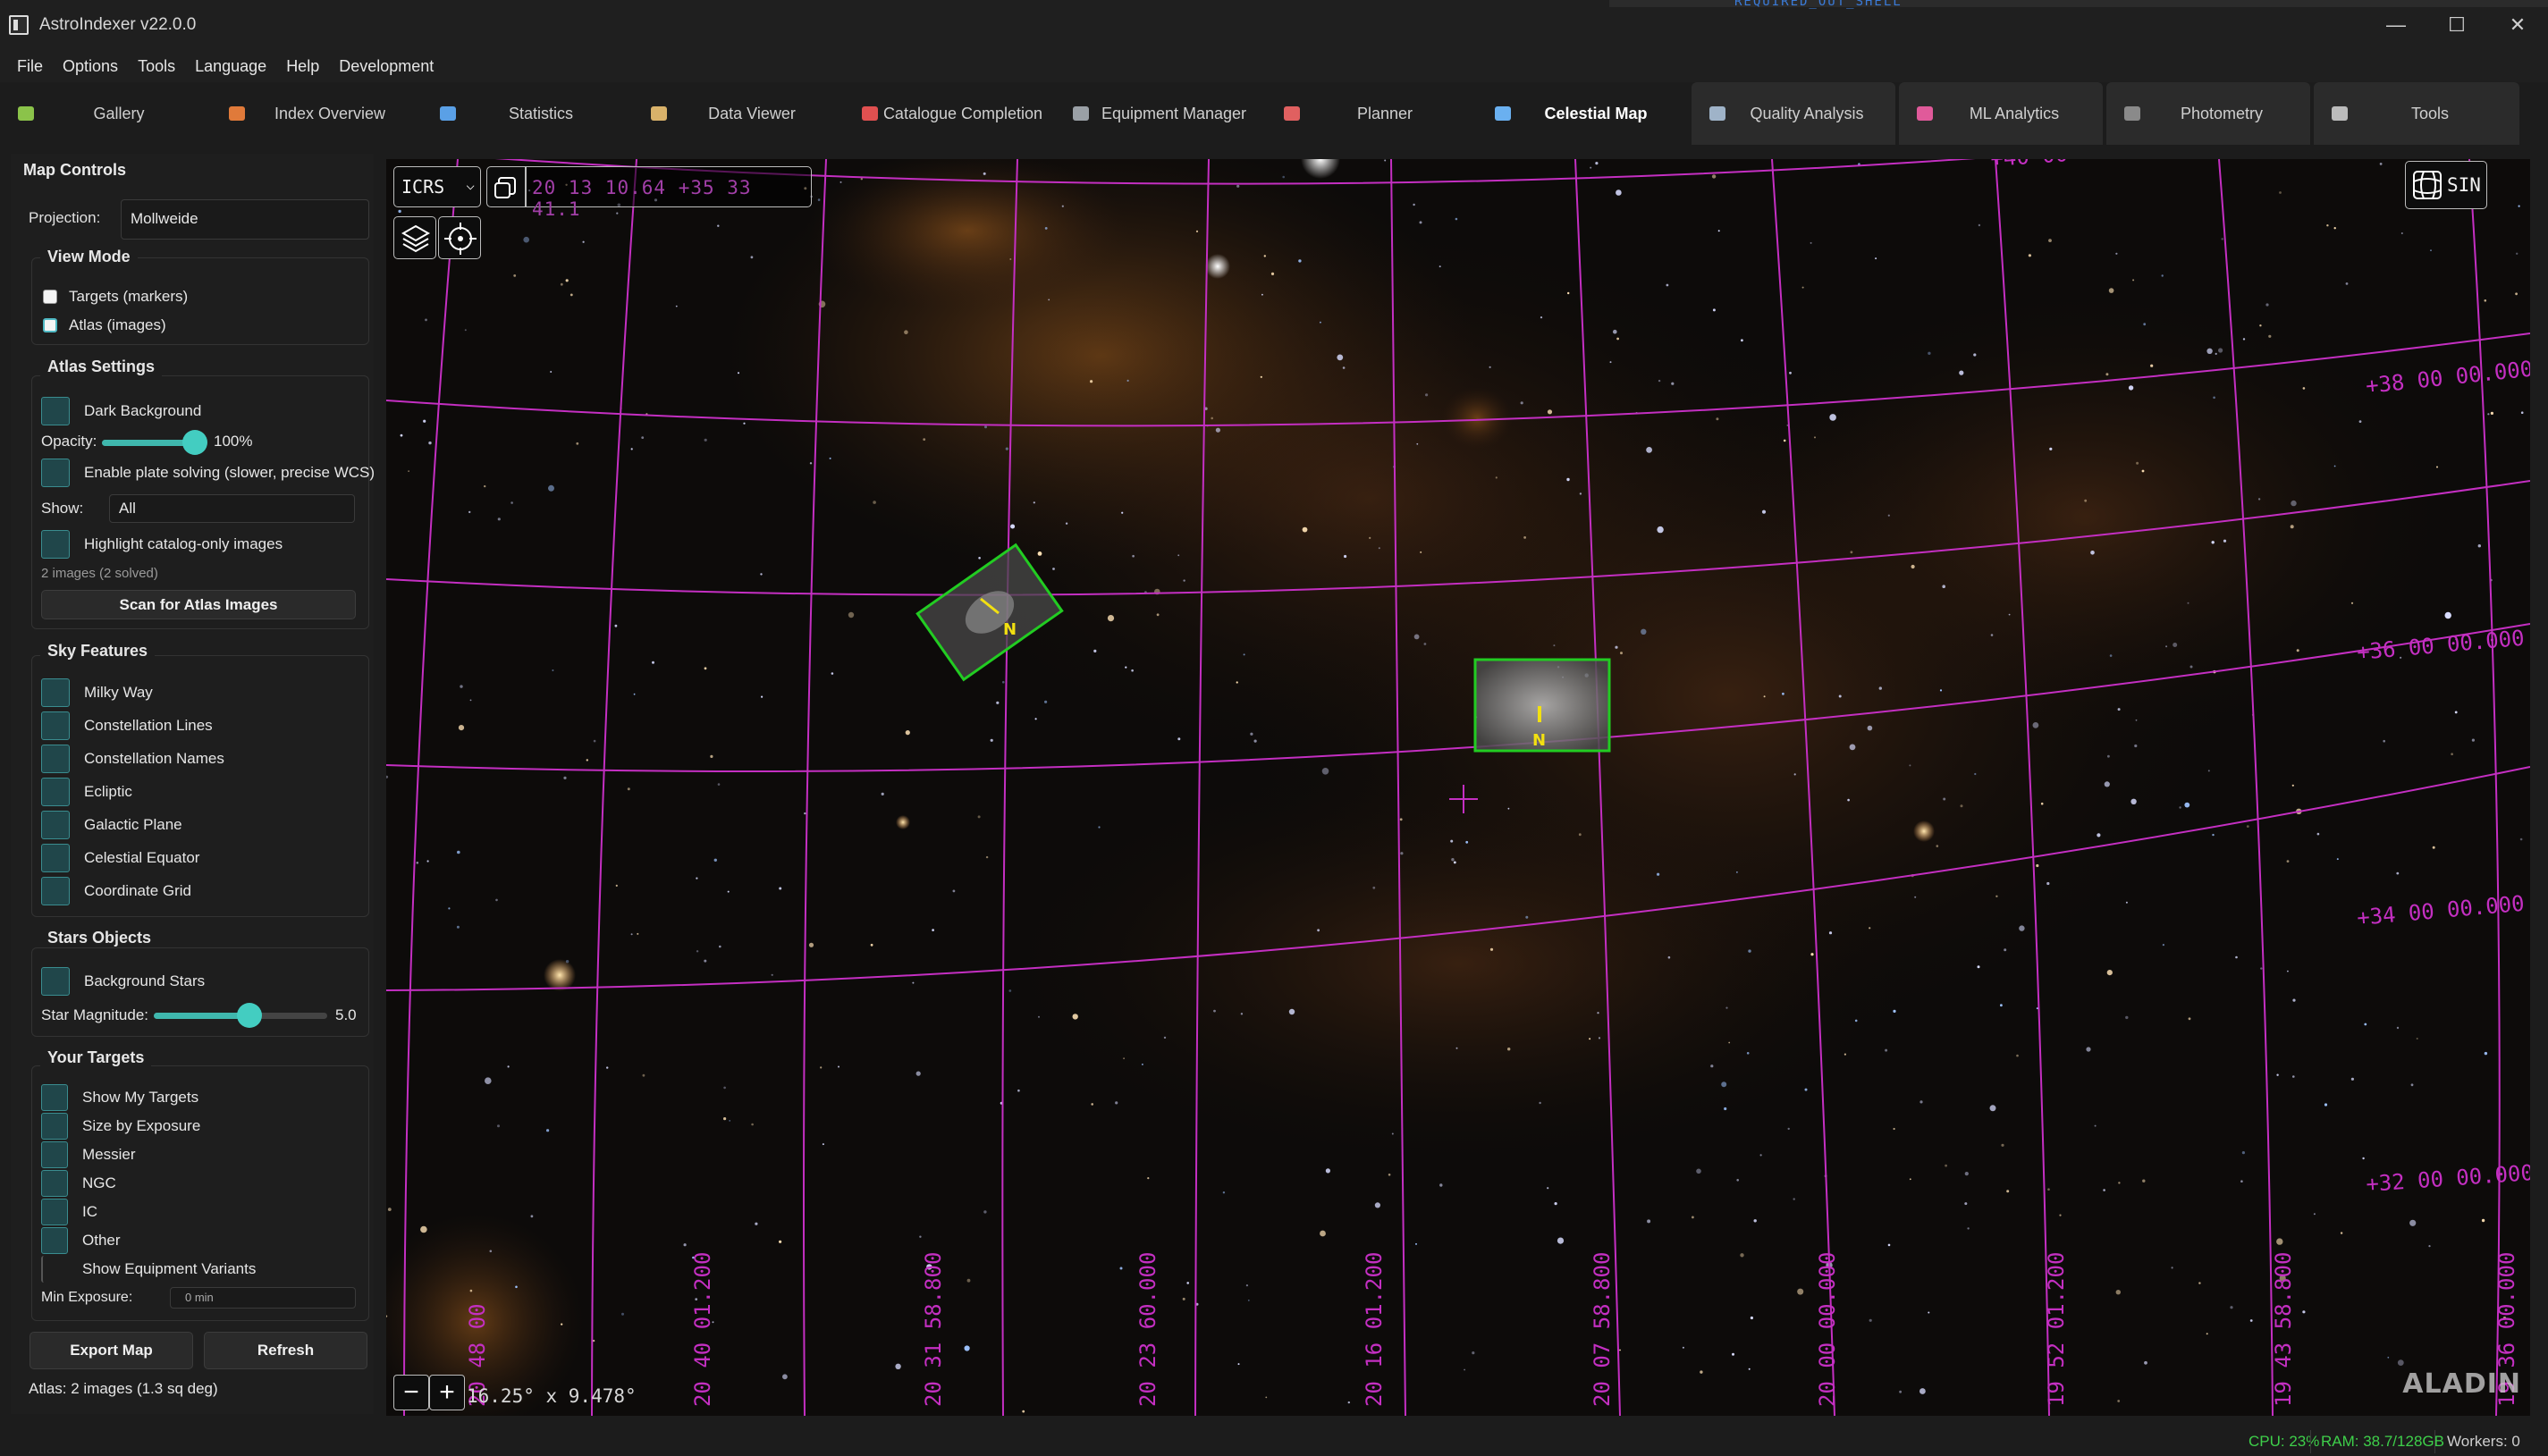 The width and height of the screenshot is (2548, 1456). Describe the element at coordinates (2417, 114) in the screenshot. I see `tab-tools: Tools` at that location.